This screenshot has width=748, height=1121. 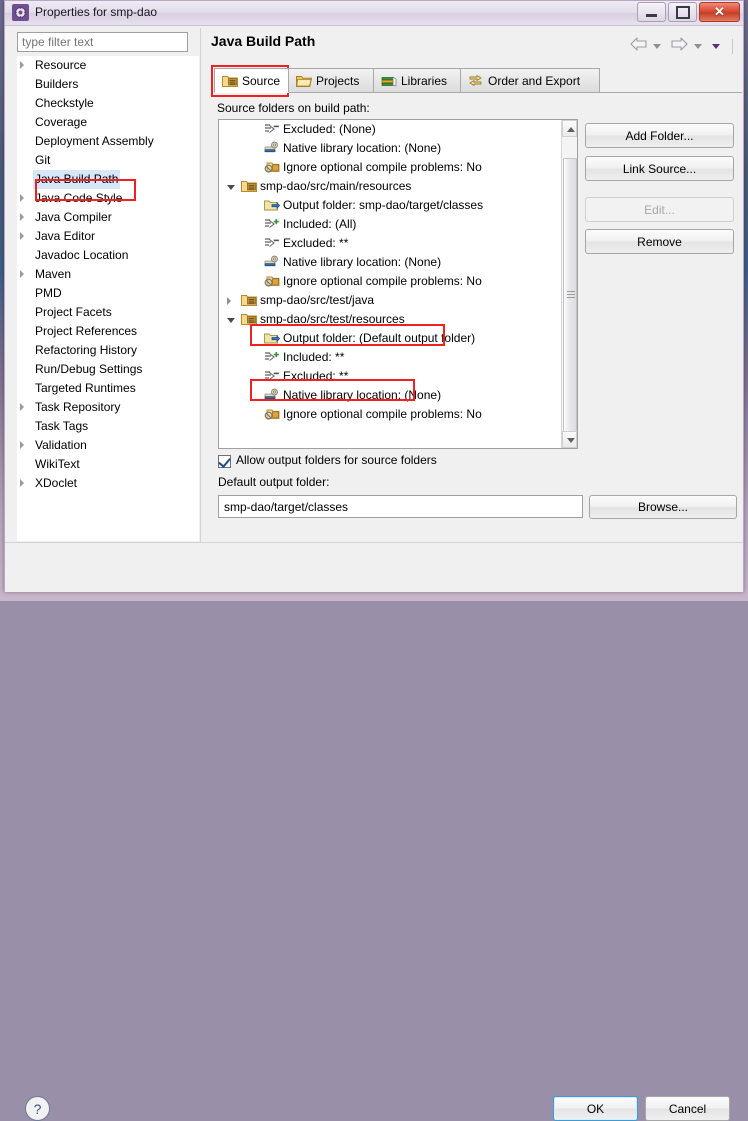 I want to click on arrow-left-icon, so click(x=638, y=46).